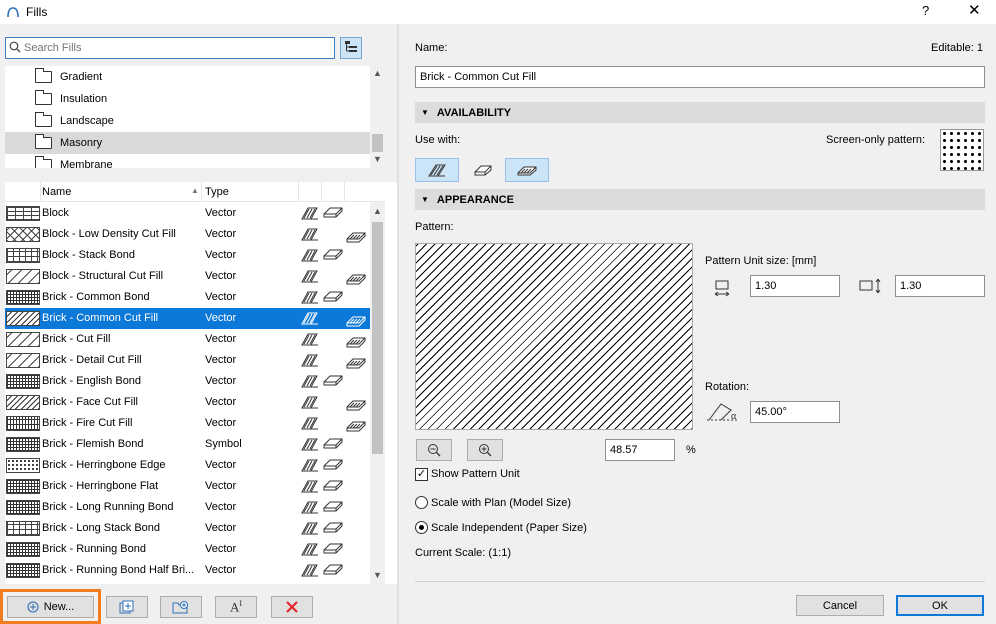  Describe the element at coordinates (236, 607) in the screenshot. I see `rename-button: AI` at that location.